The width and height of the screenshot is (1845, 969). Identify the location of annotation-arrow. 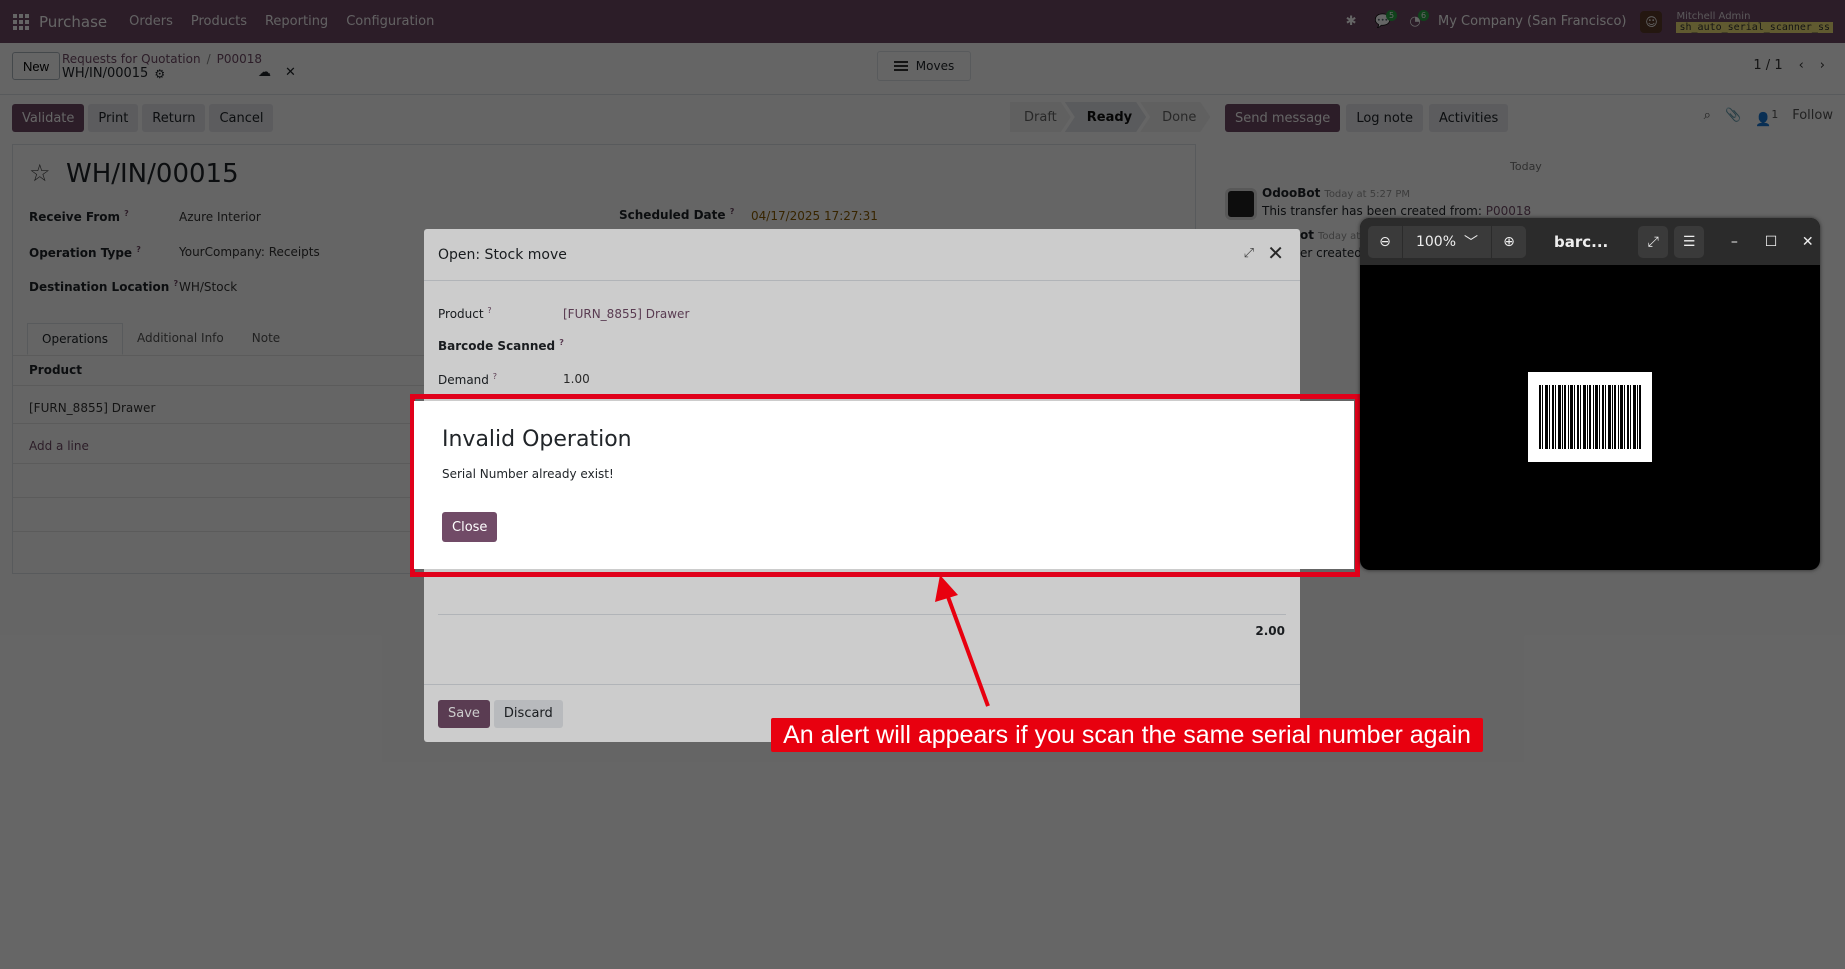
(962, 641).